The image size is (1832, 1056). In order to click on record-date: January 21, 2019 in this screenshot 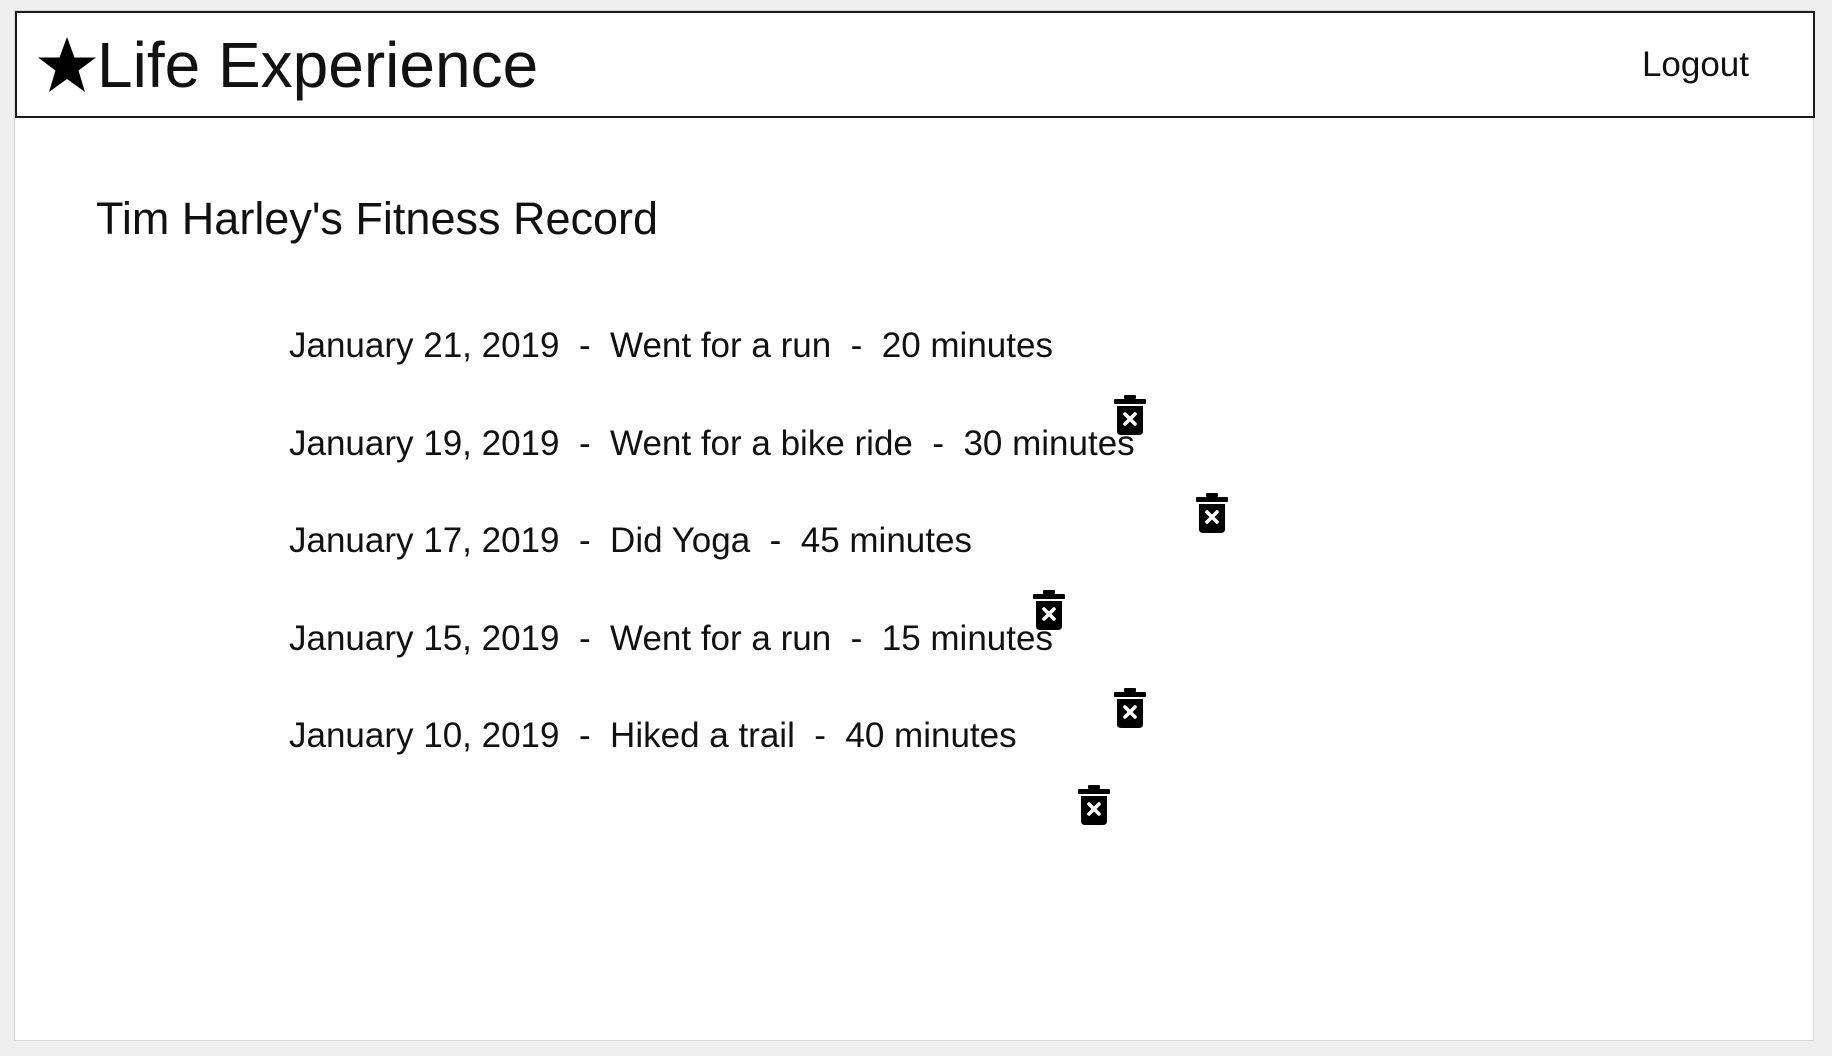, I will do `click(424, 345)`.